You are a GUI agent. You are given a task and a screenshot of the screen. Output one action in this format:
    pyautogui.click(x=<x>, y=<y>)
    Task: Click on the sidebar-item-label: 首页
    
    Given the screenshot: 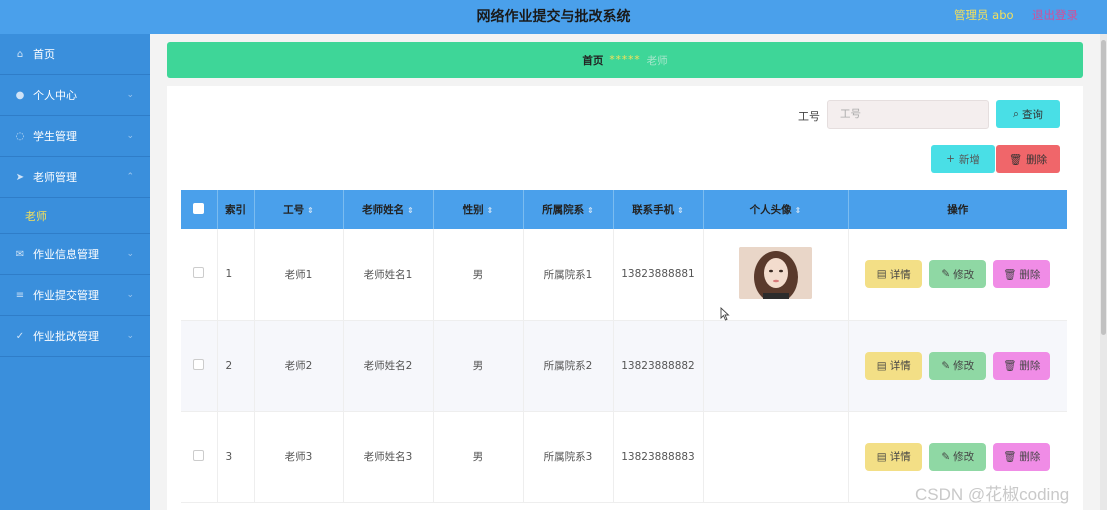 What is the action you would take?
    pyautogui.click(x=44, y=54)
    